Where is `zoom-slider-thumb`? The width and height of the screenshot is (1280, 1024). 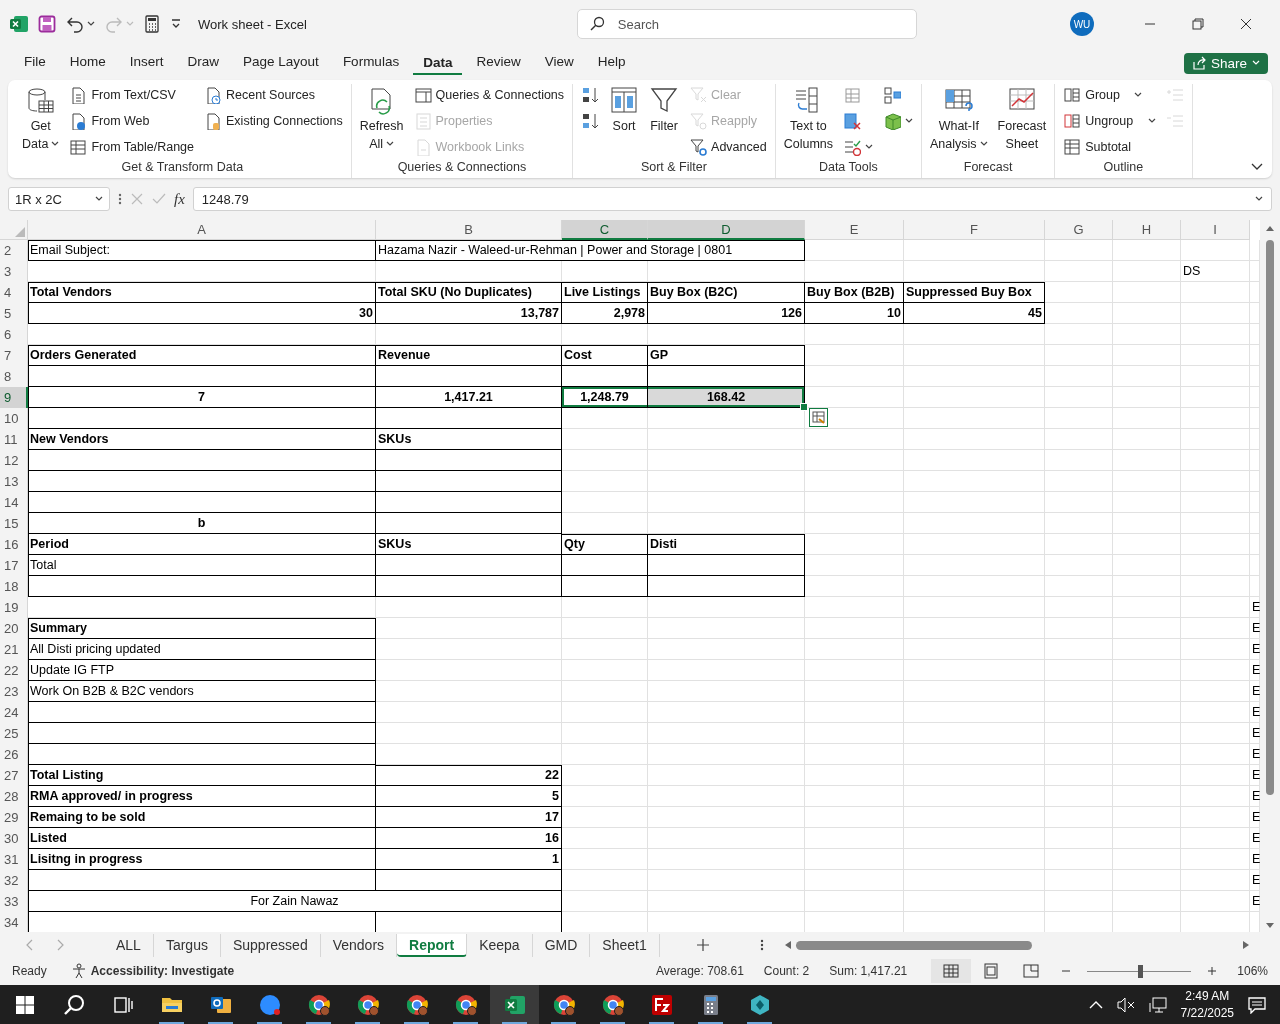
zoom-slider-thumb is located at coordinates (1141, 971).